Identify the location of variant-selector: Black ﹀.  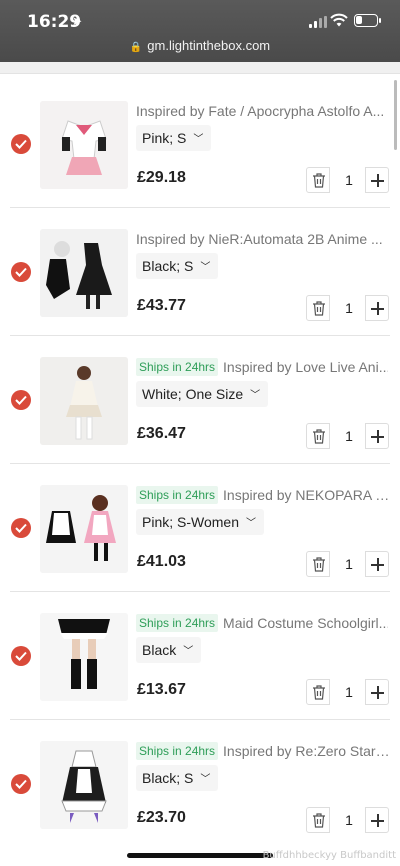
(169, 650).